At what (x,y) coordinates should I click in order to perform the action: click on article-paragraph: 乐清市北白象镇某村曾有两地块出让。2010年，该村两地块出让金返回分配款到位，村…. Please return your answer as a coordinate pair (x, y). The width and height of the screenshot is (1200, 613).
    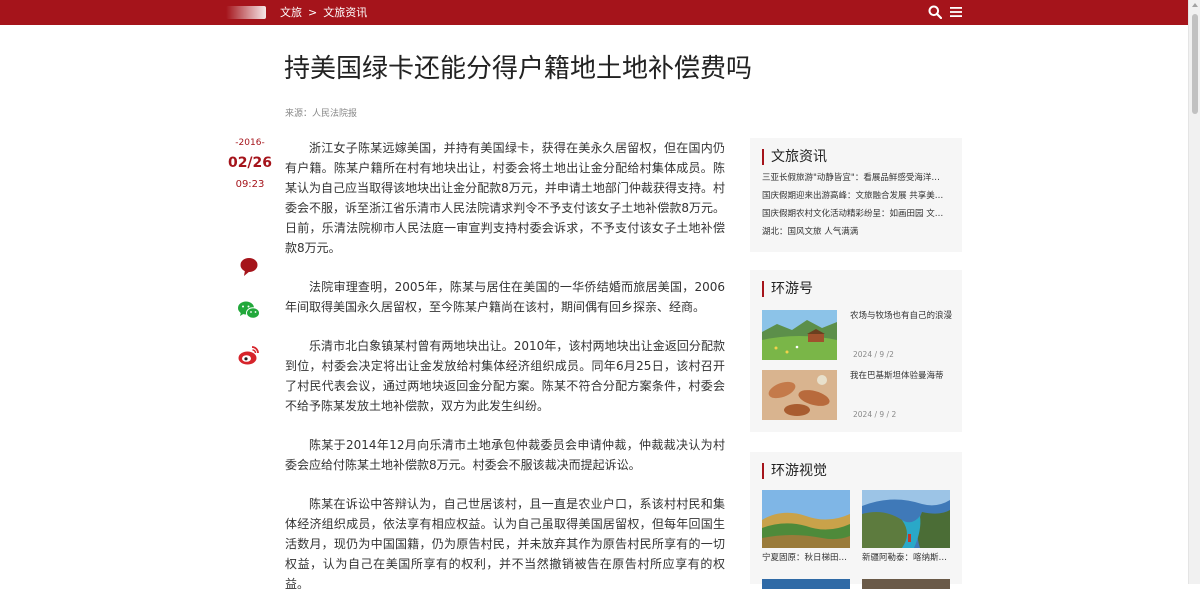
    Looking at the image, I should click on (505, 376).